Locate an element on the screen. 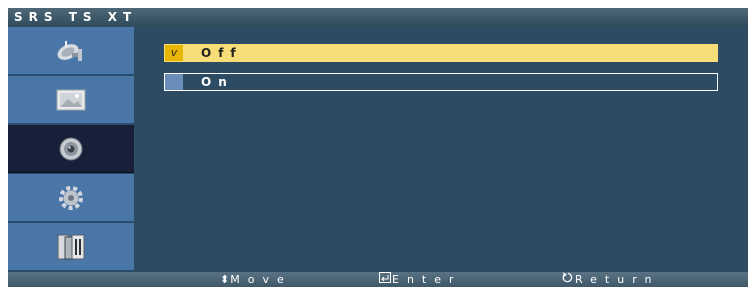 This screenshot has width=756, height=295. option-on-label: On is located at coordinates (217, 82).